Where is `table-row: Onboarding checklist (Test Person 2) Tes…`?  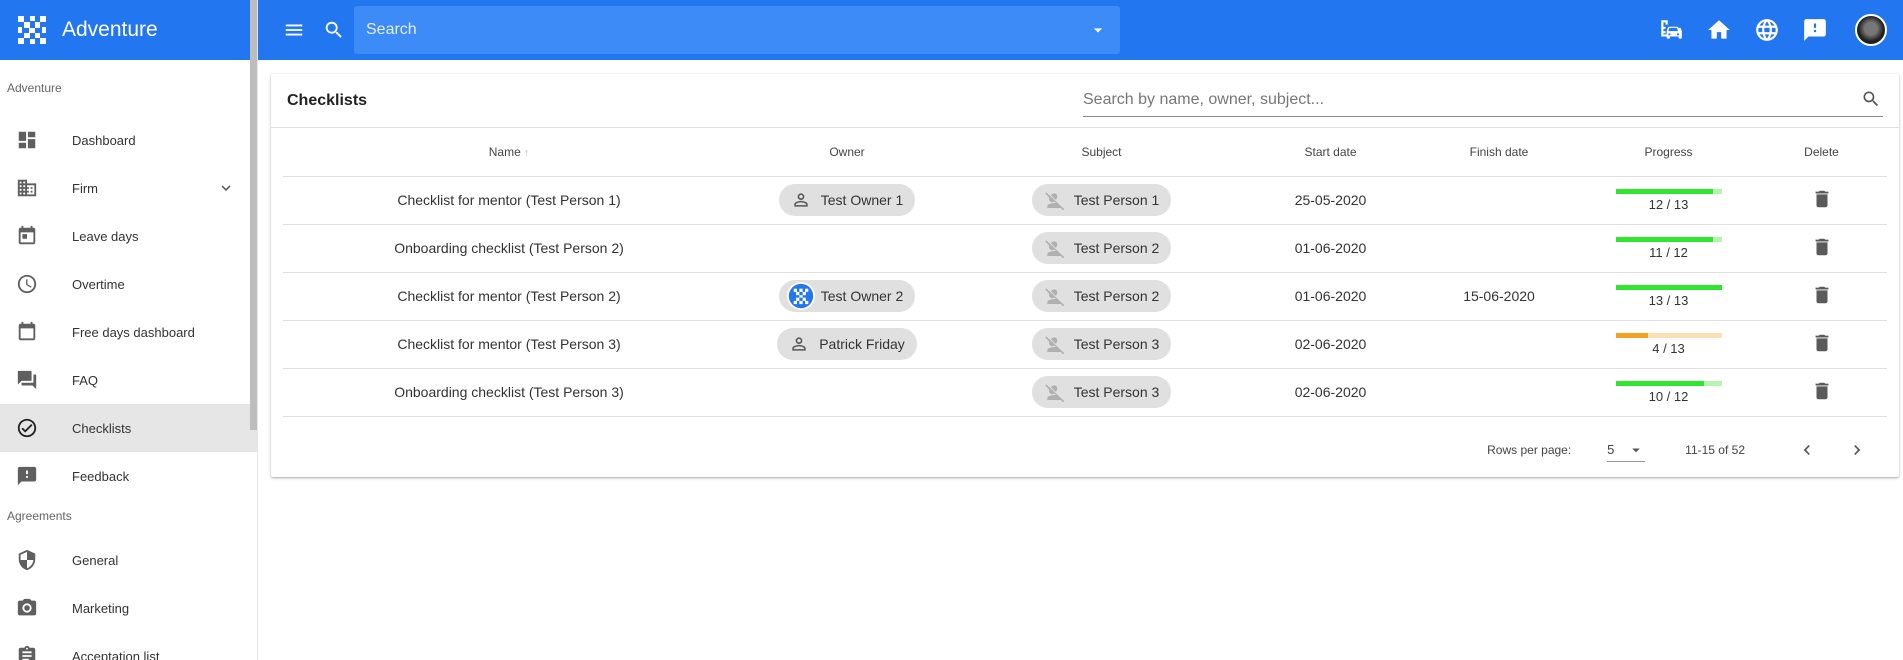
table-row: Onboarding checklist (Test Person 2) Tes… is located at coordinates (1085, 248).